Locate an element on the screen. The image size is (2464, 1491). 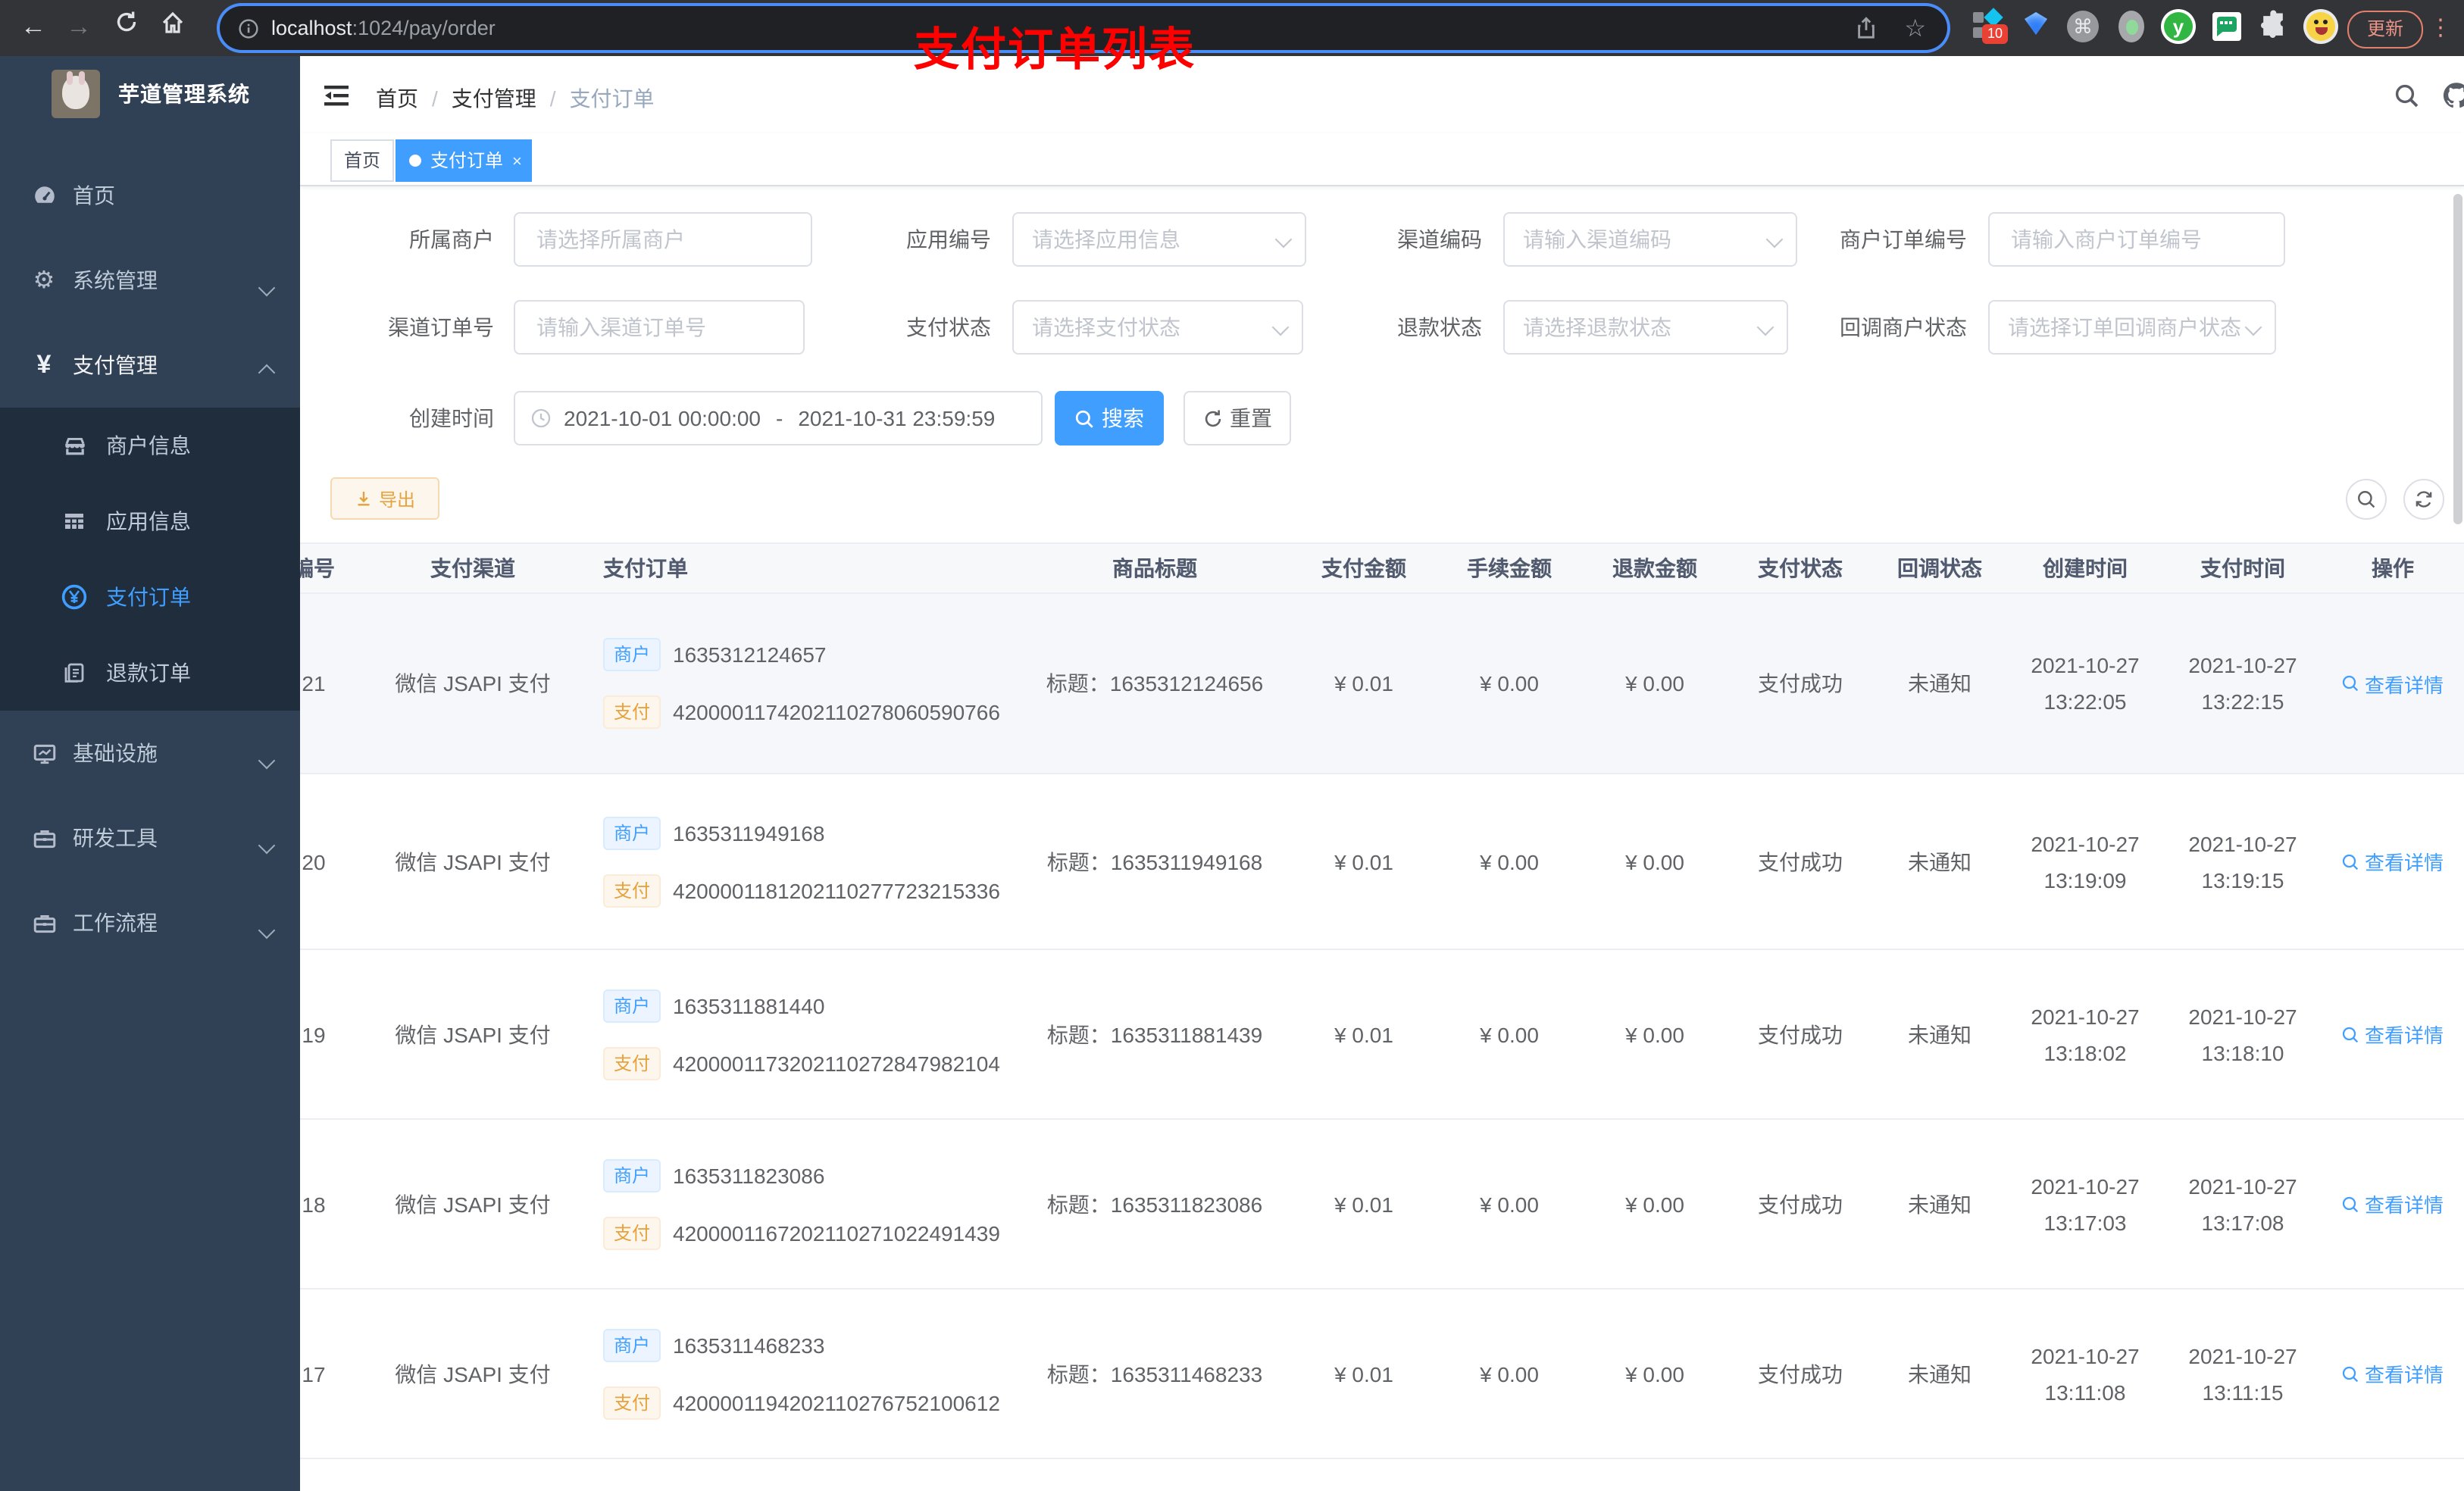
monitor-chart-icon is located at coordinates (44, 753).